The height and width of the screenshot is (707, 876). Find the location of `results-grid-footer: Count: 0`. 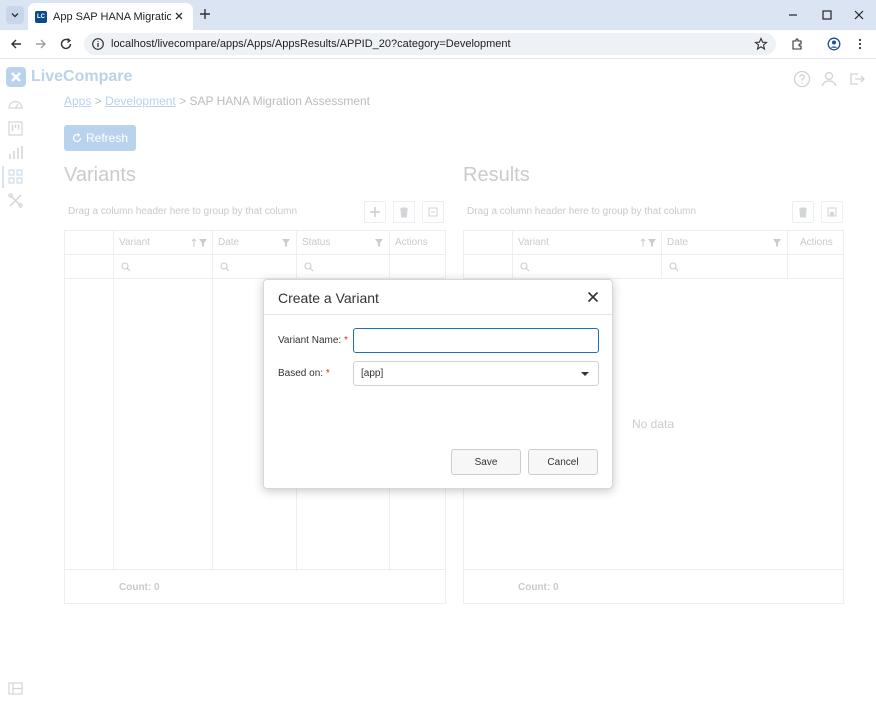

results-grid-footer: Count: 0 is located at coordinates (653, 586).